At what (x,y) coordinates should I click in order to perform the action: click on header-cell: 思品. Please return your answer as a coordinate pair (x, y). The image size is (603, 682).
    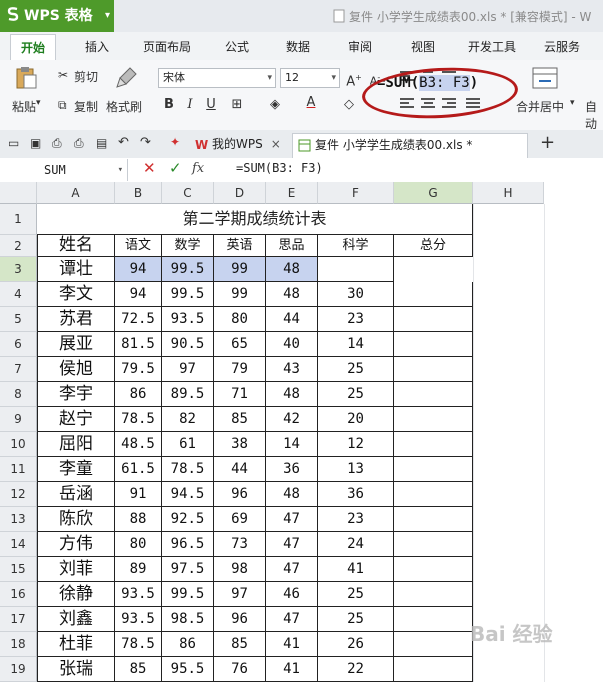
    Looking at the image, I should click on (292, 246).